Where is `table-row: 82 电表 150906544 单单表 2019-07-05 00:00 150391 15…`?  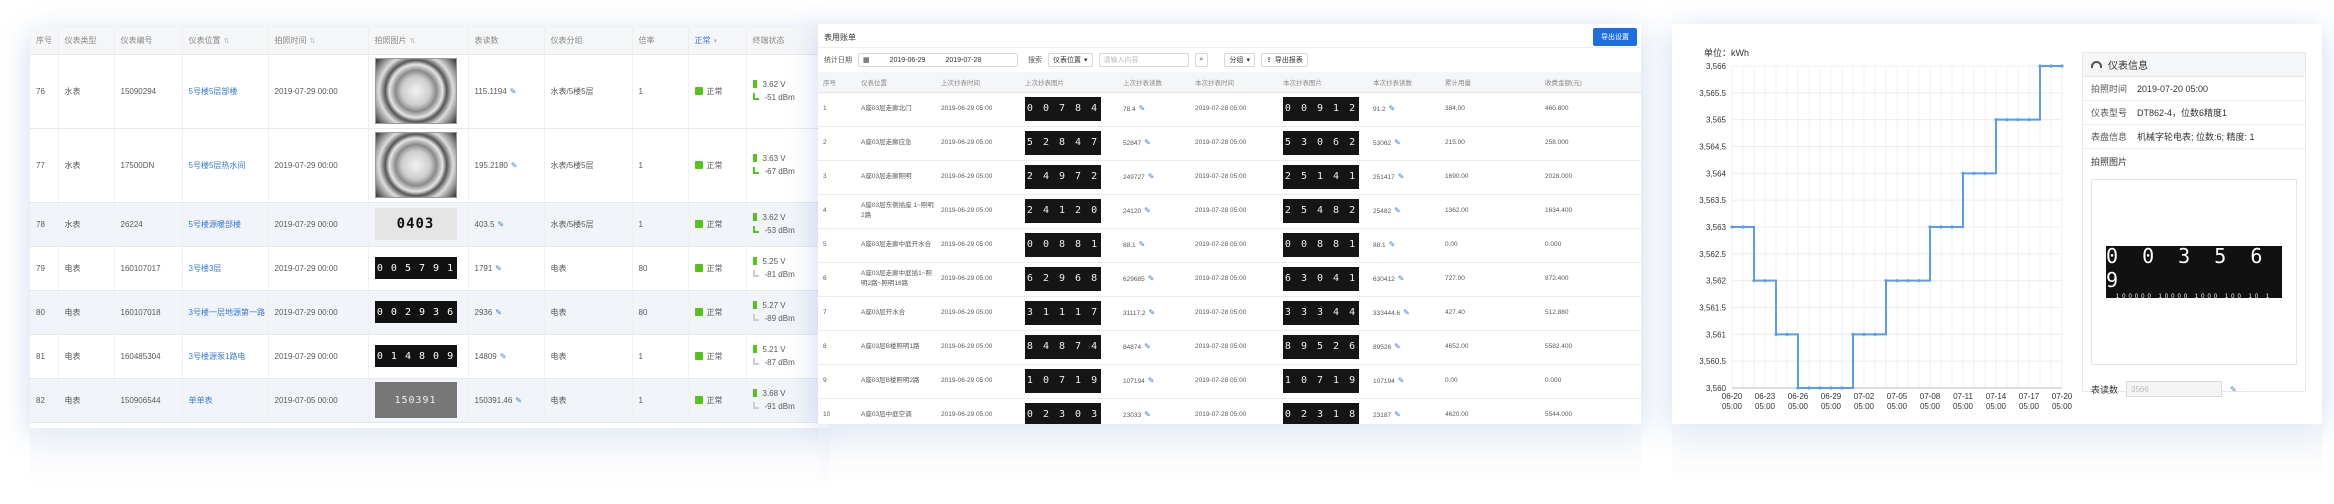 table-row: 82 电表 150906544 单单表 2019-07-05 00:00 150391 15… is located at coordinates (430, 400).